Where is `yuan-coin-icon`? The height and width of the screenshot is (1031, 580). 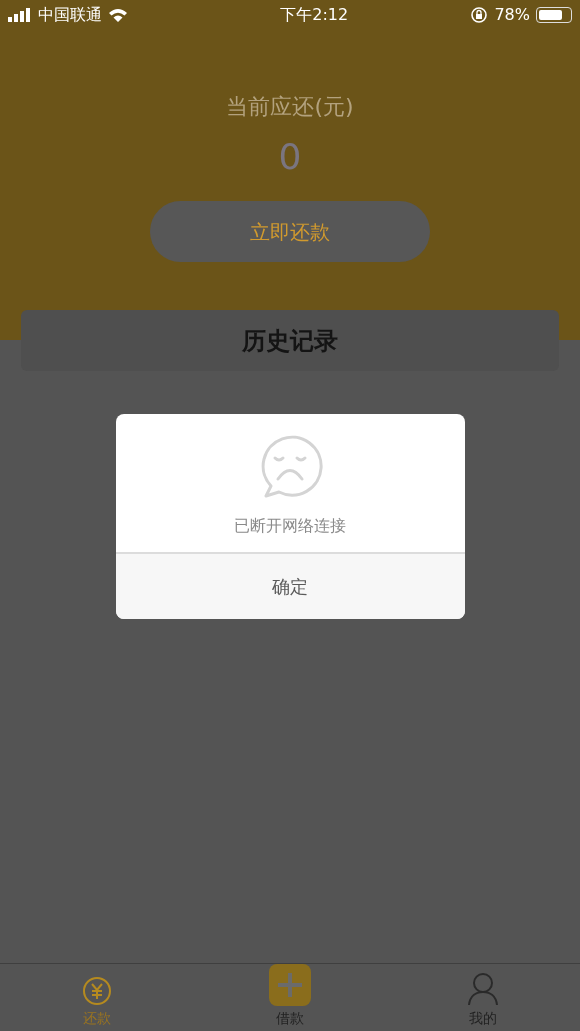 yuan-coin-icon is located at coordinates (96, 991).